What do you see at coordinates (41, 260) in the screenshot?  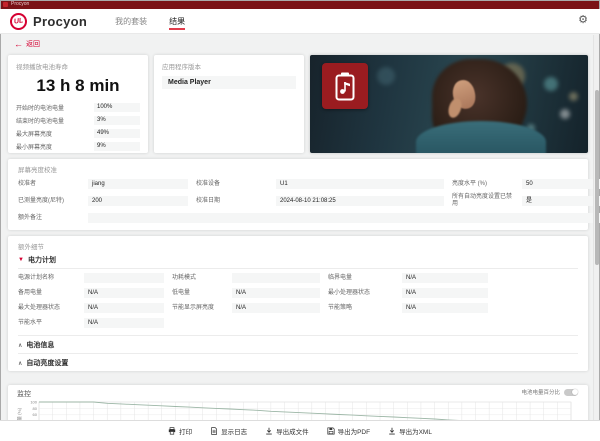 I see `power-plan-label: 电力计划` at bounding box center [41, 260].